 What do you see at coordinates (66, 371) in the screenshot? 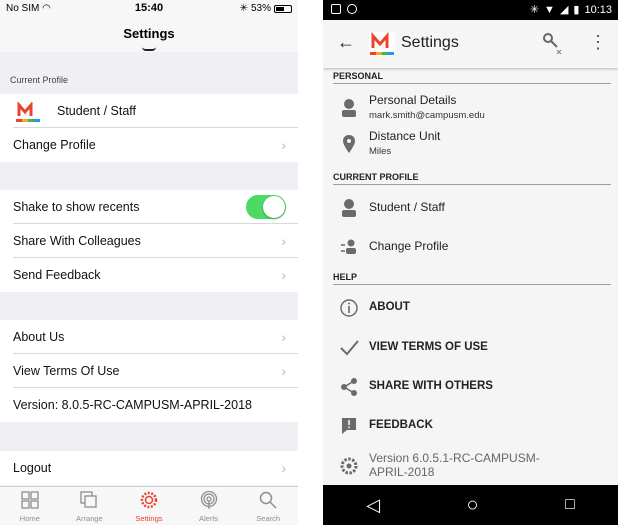
I see `terms-label: View Terms Of Use` at bounding box center [66, 371].